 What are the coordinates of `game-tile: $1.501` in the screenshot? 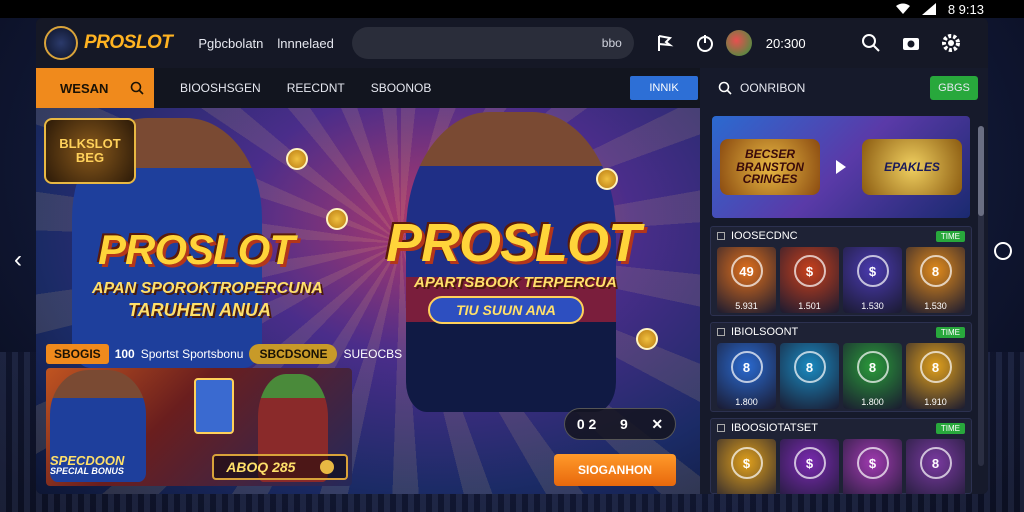 It's located at (809, 280).